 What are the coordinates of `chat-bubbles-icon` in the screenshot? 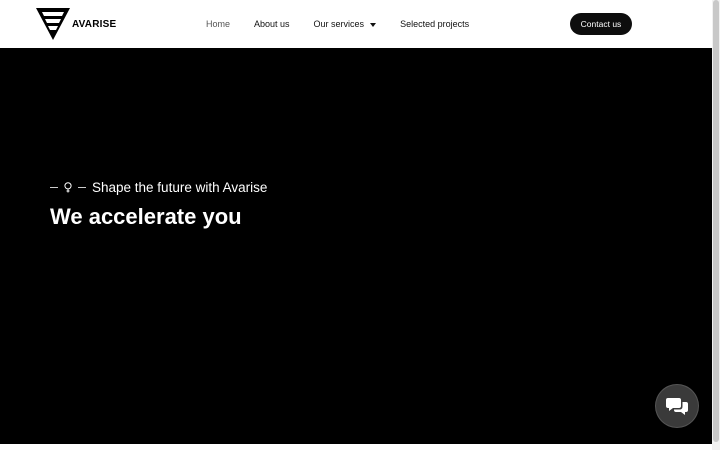 It's located at (677, 406).